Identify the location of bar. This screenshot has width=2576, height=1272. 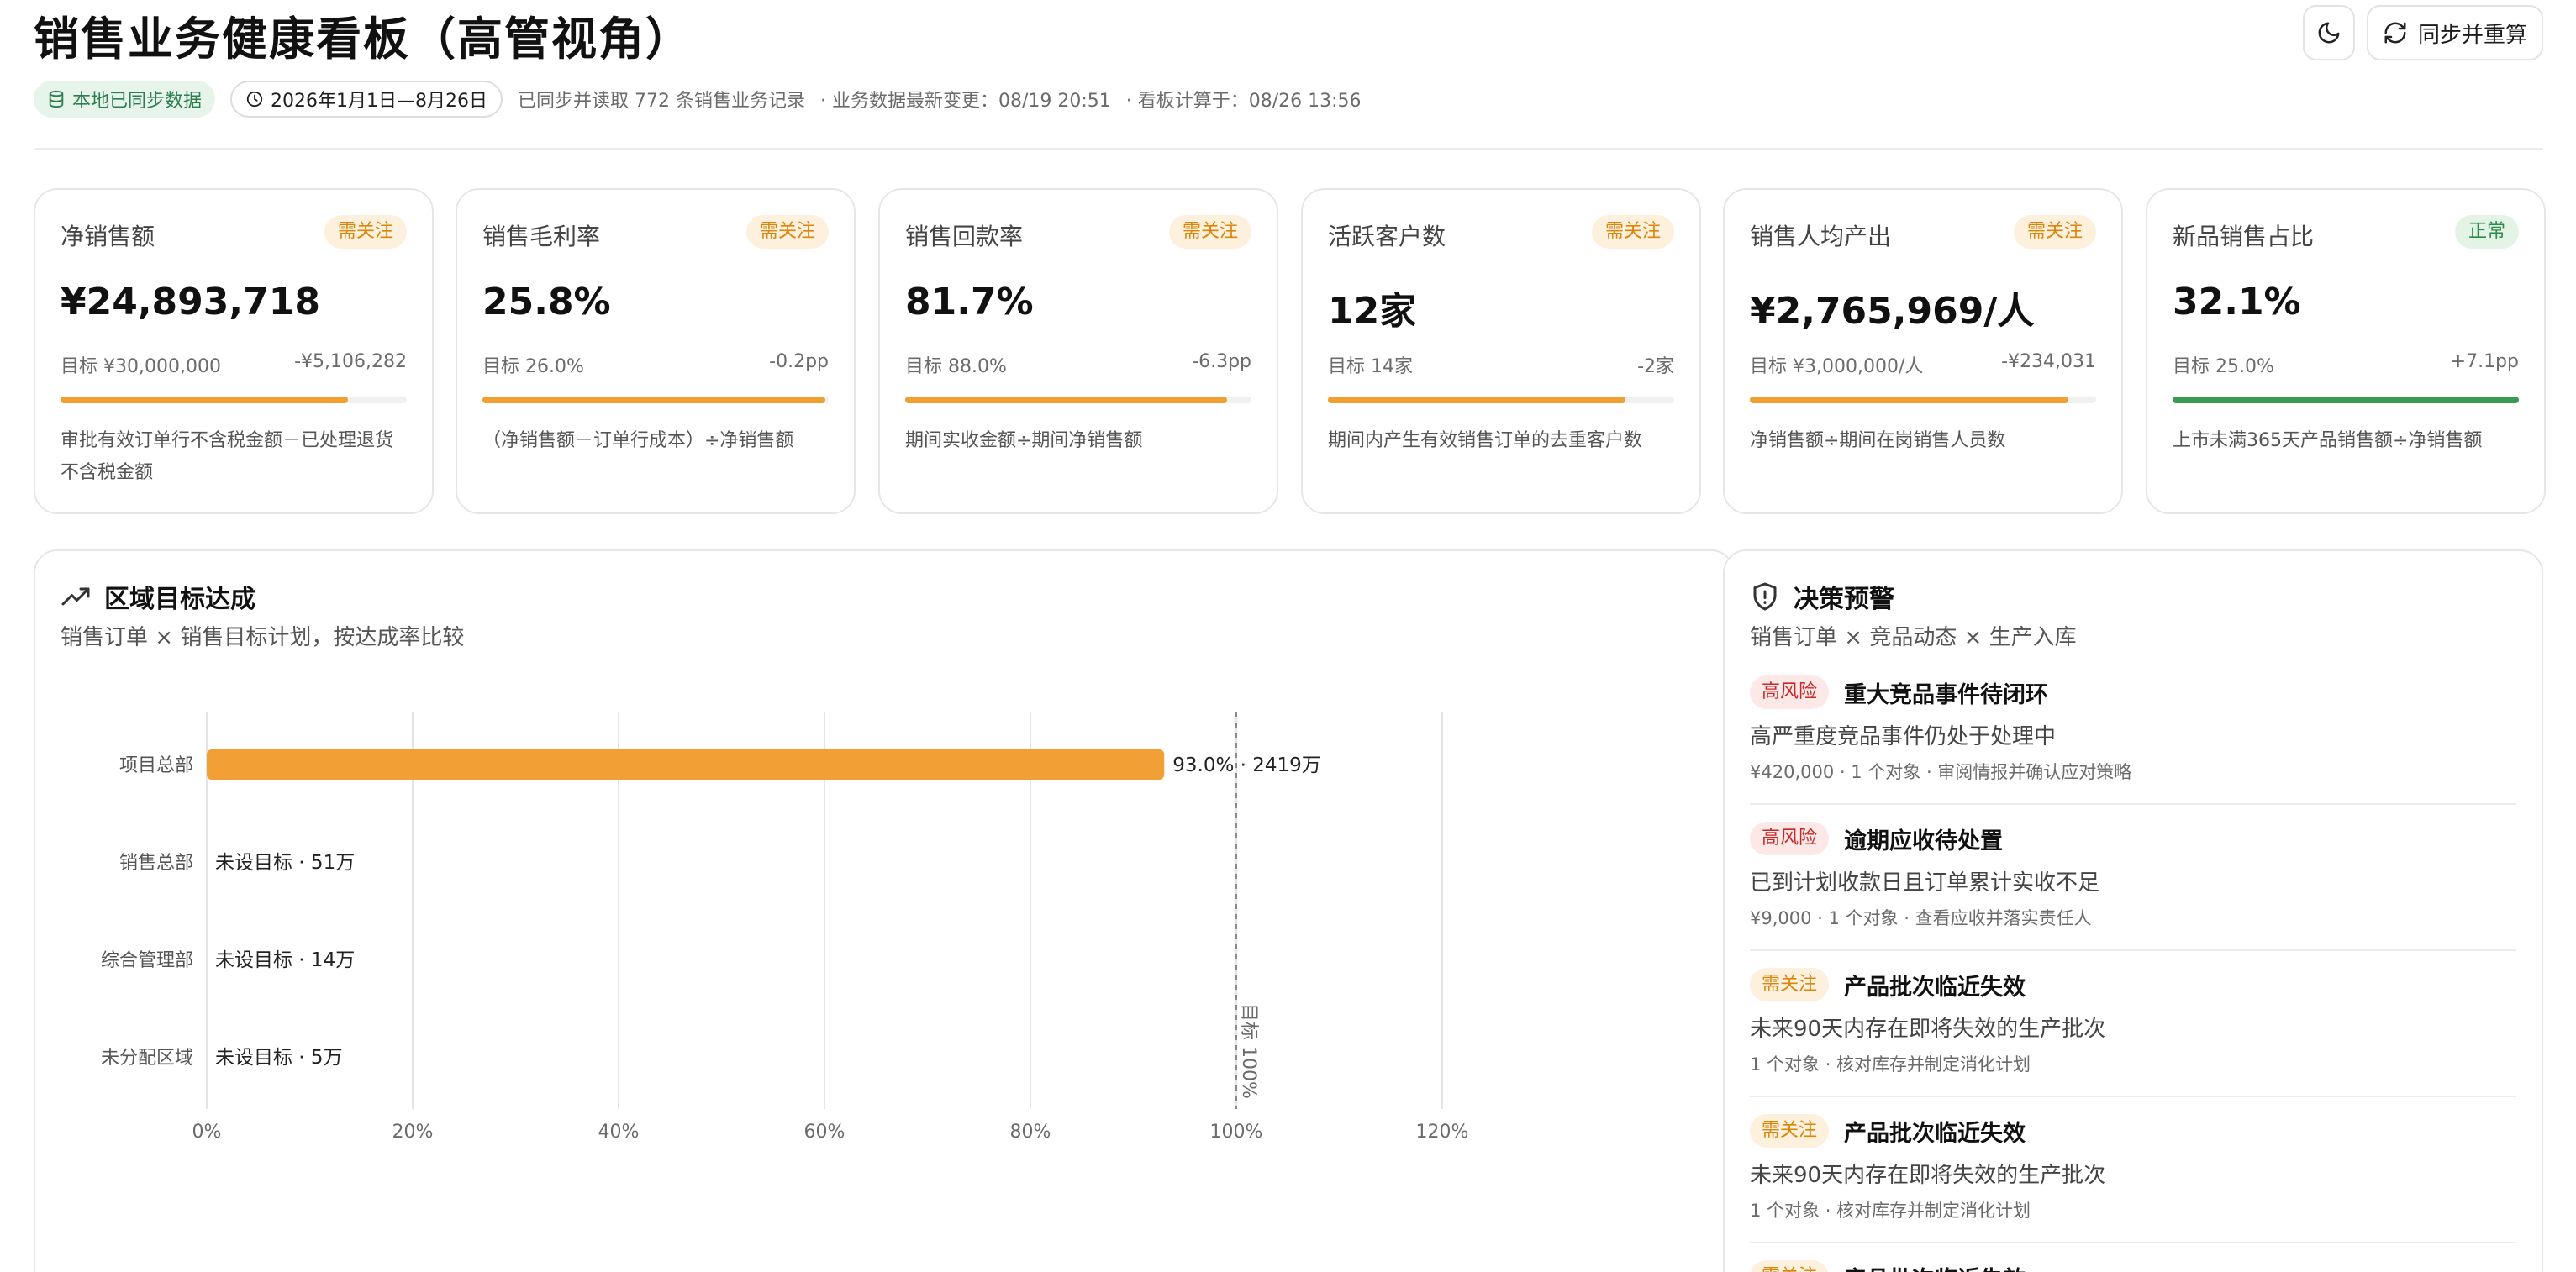
(686, 764).